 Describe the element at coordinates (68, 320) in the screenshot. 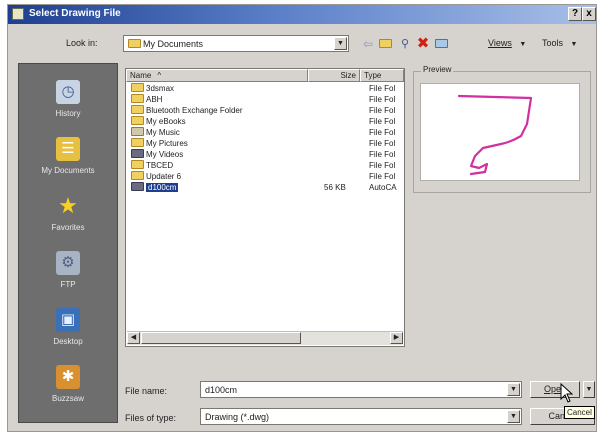

I see `desktop-icon: ▣` at that location.